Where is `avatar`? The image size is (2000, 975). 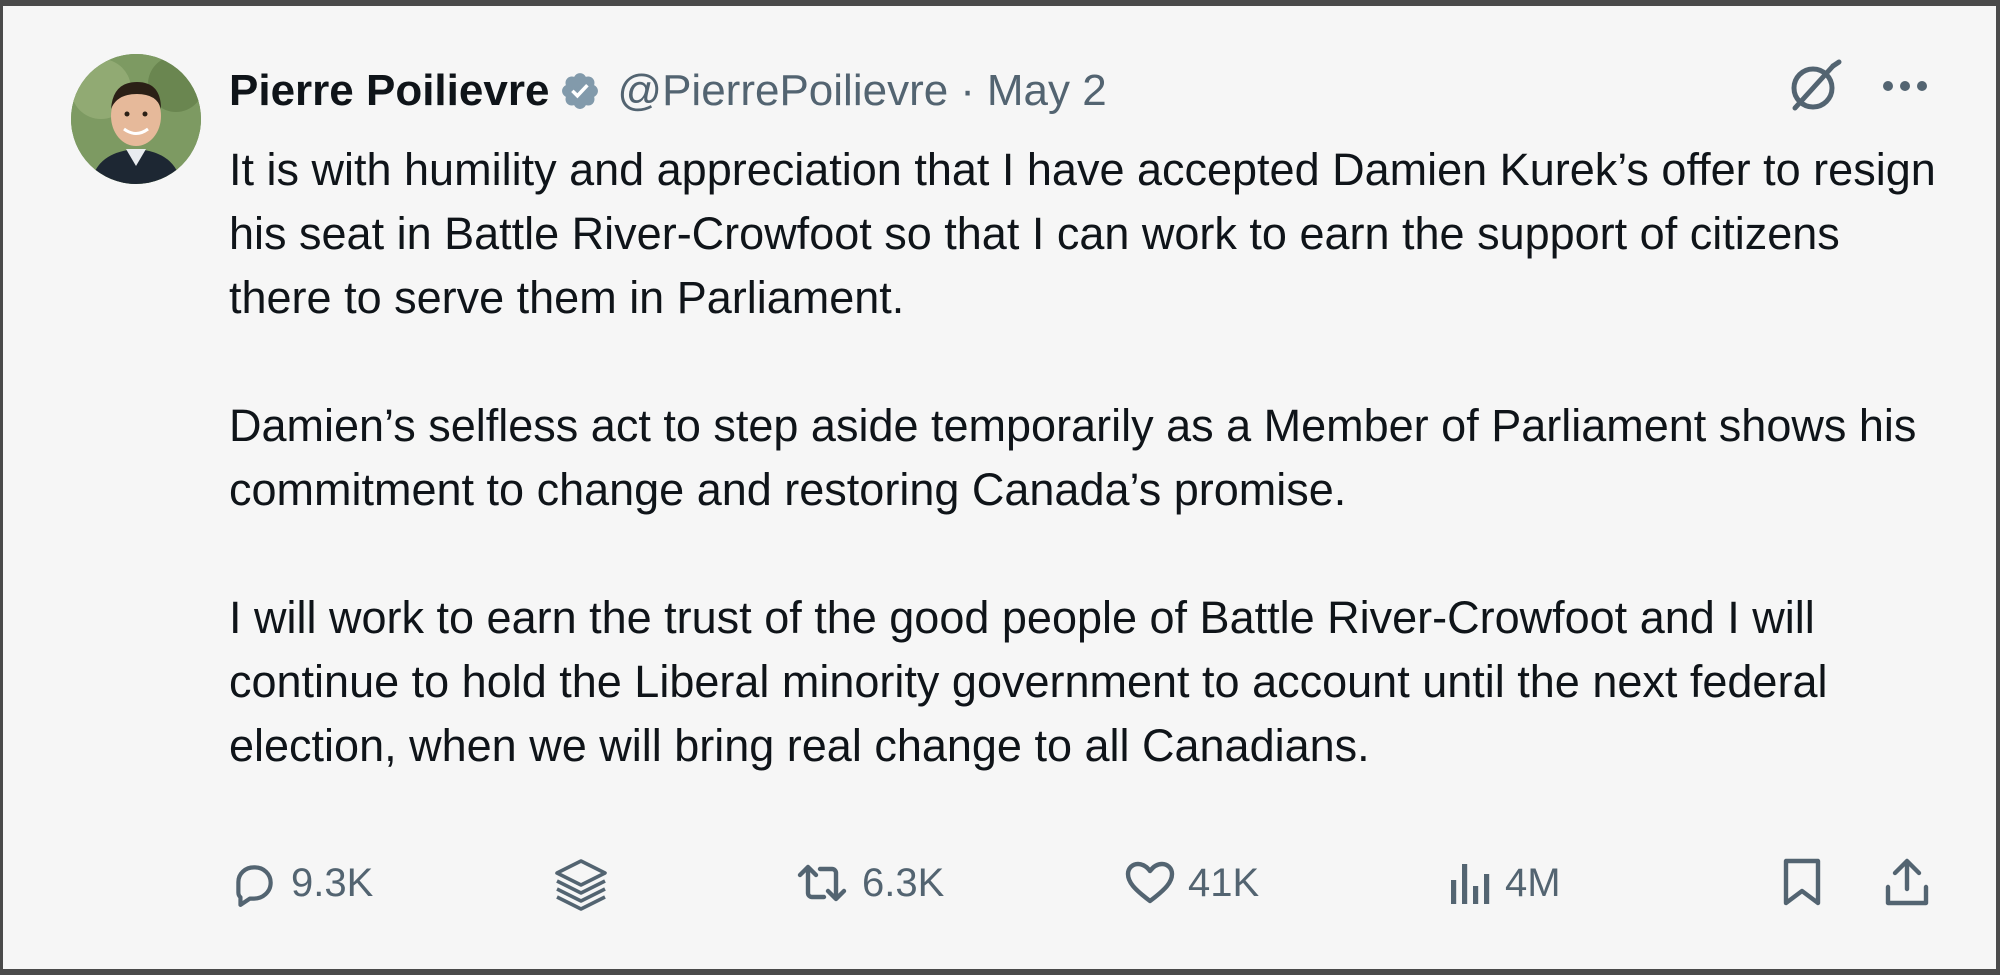 avatar is located at coordinates (136, 119).